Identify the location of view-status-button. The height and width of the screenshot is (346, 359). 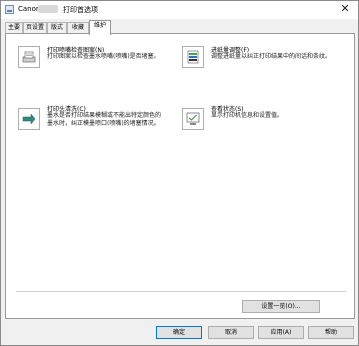
(193, 119).